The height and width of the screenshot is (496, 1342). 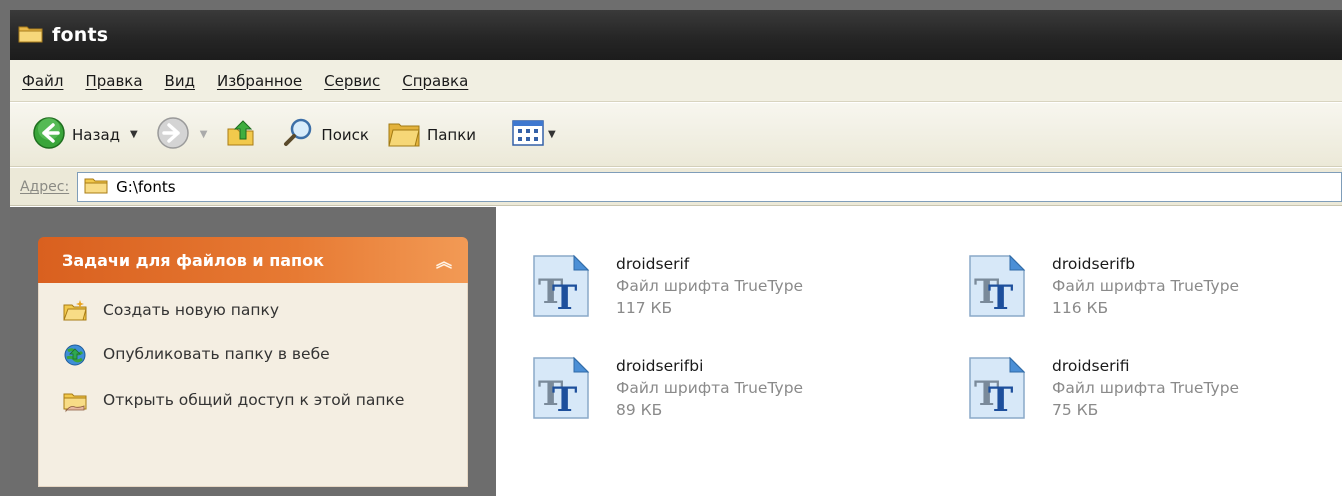 I want to click on back-label: Назад, so click(x=96, y=134).